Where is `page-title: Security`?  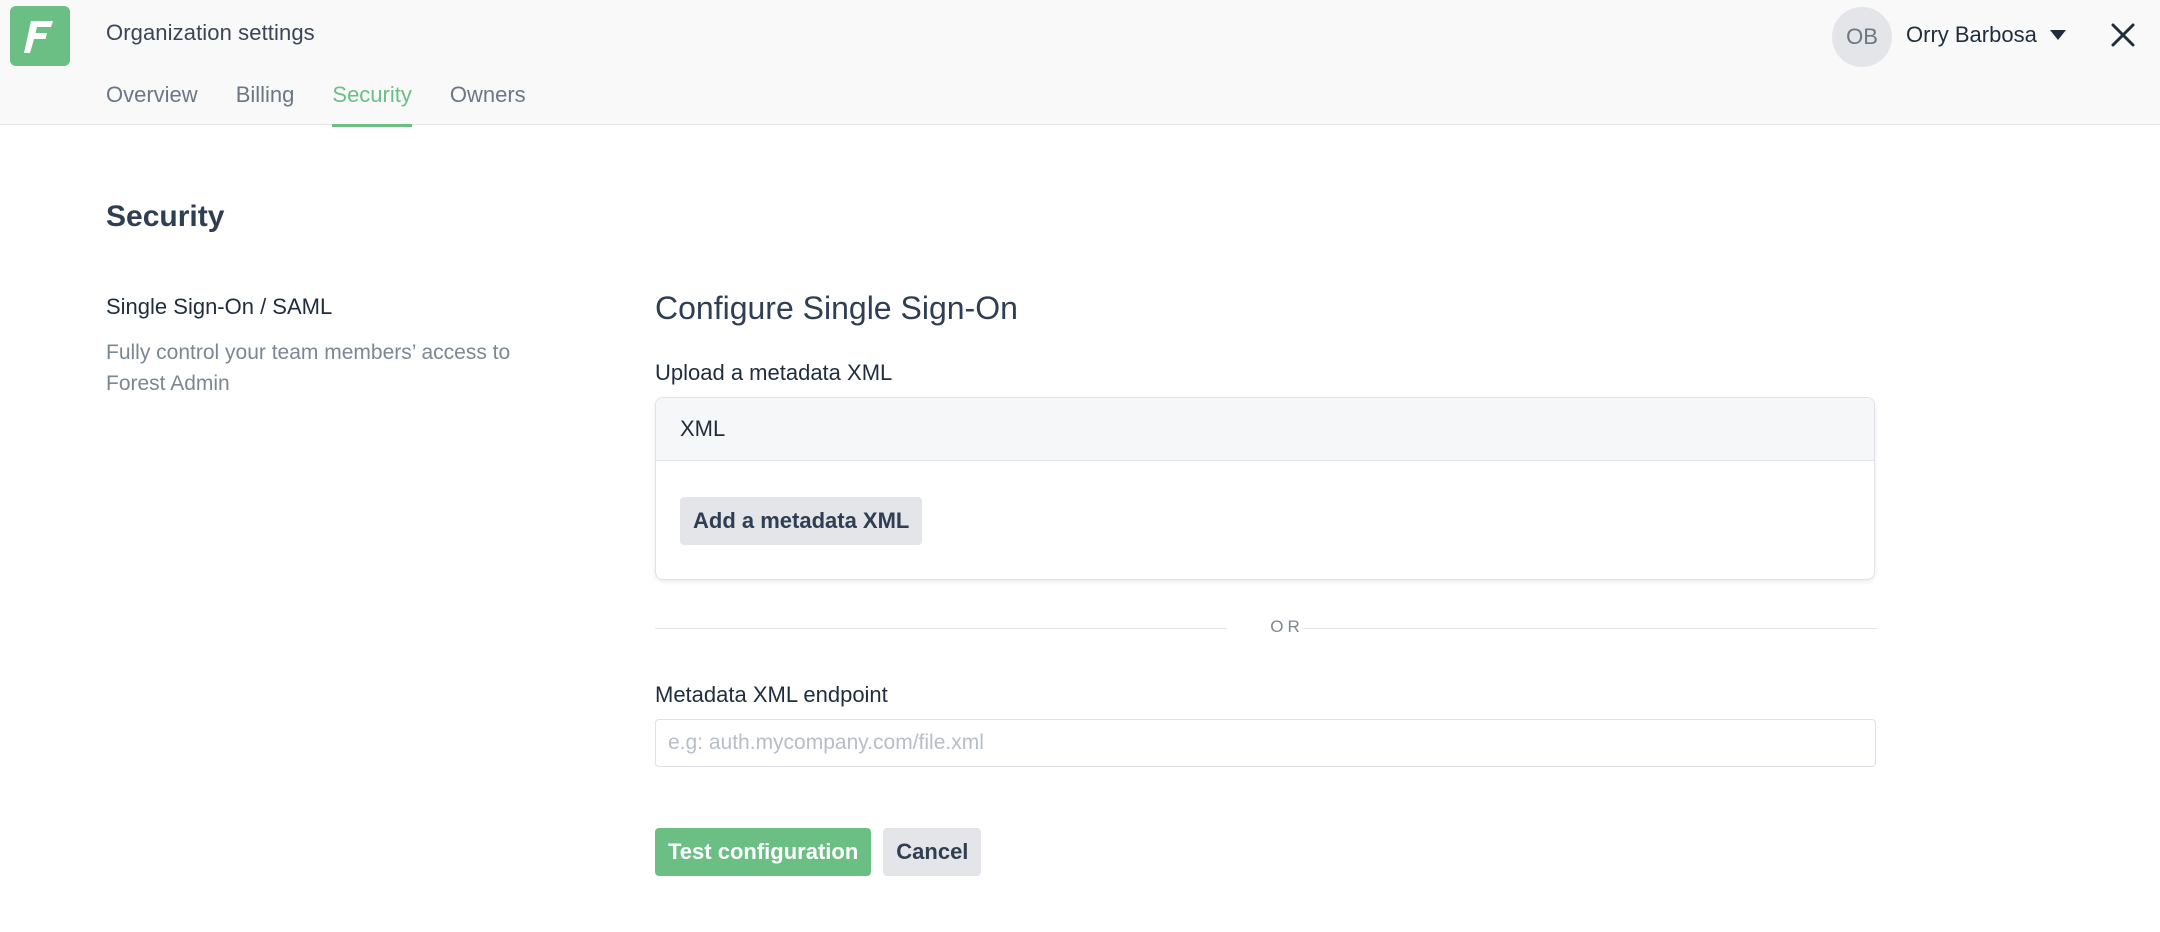
page-title: Security is located at coordinates (165, 216).